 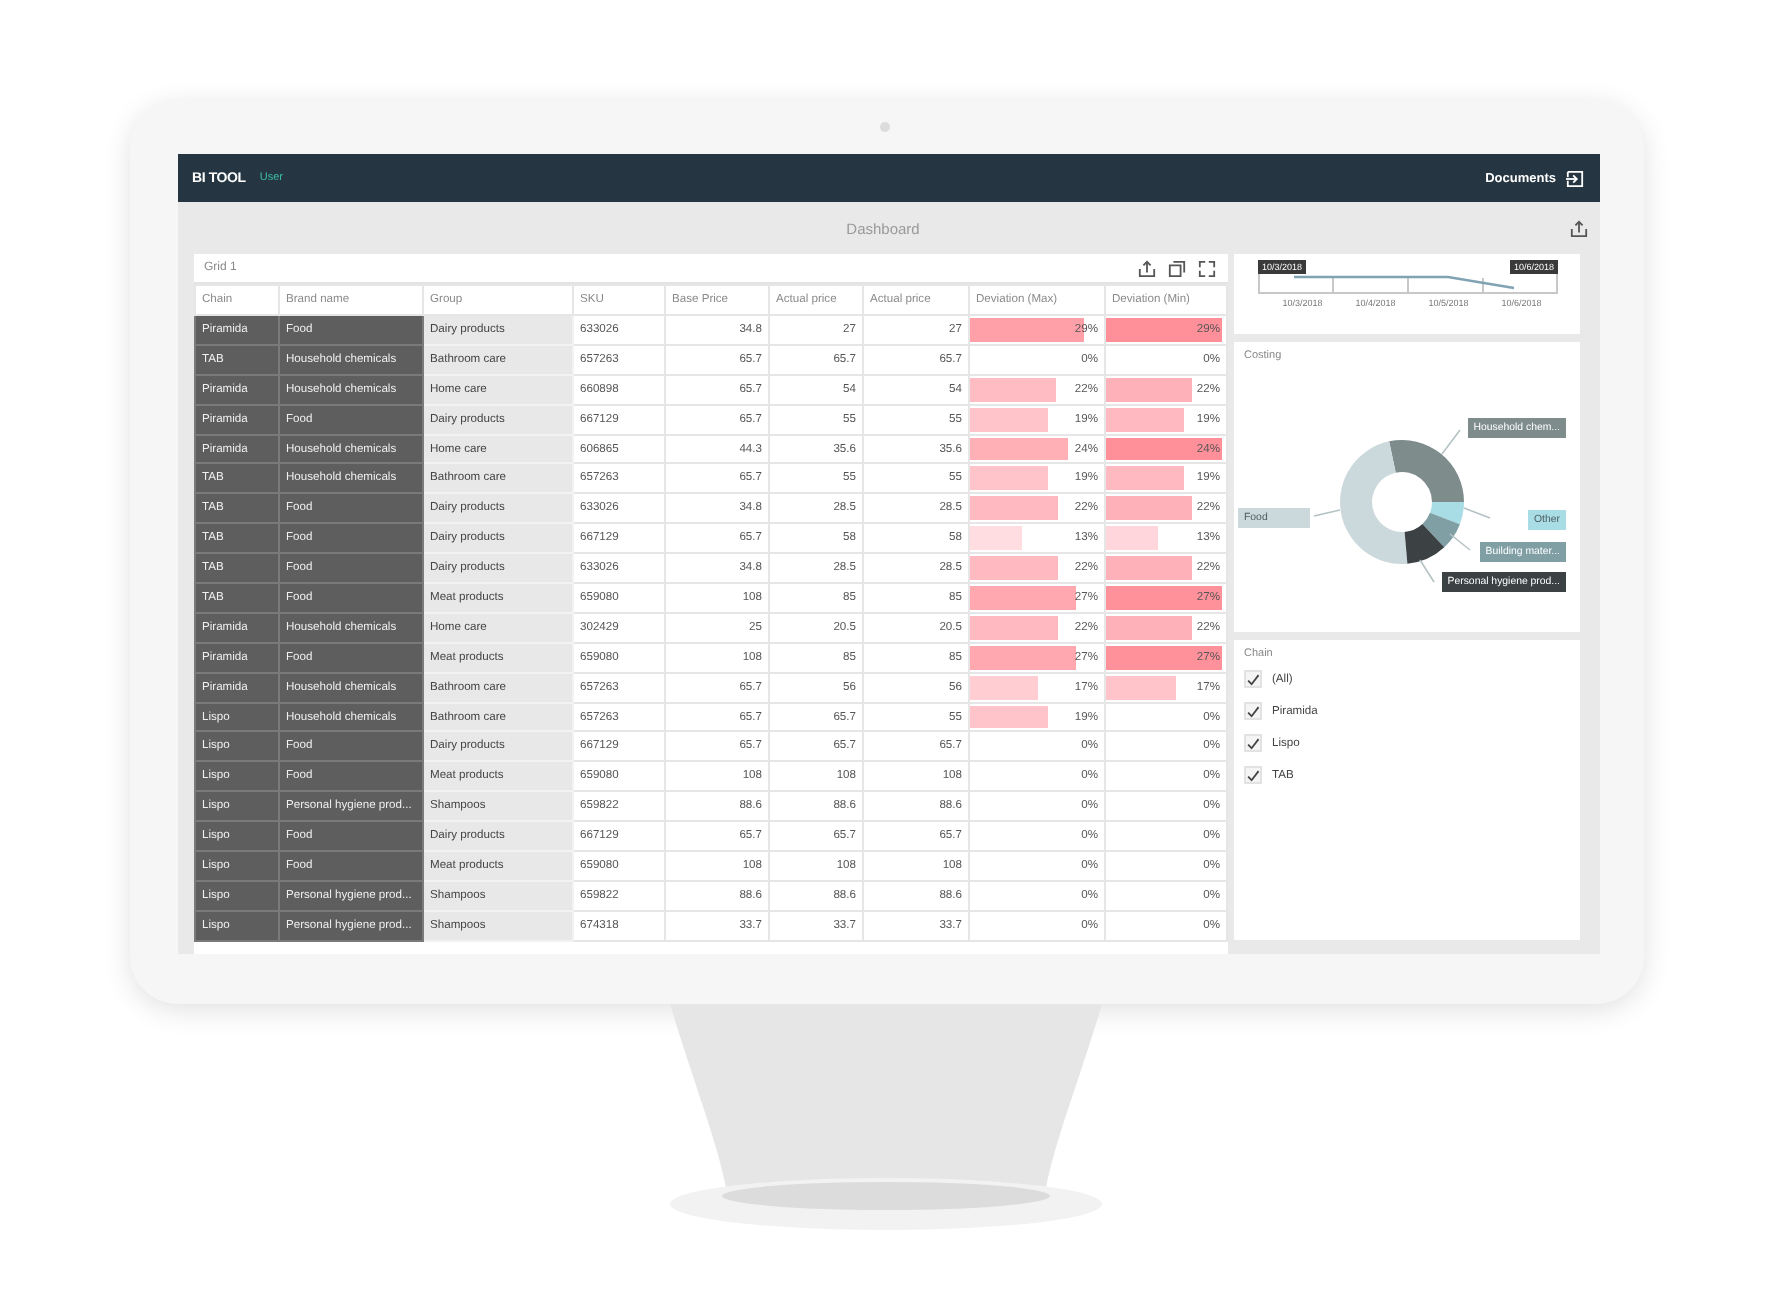 What do you see at coordinates (1207, 268) in the screenshot?
I see `fullscreen-icon` at bounding box center [1207, 268].